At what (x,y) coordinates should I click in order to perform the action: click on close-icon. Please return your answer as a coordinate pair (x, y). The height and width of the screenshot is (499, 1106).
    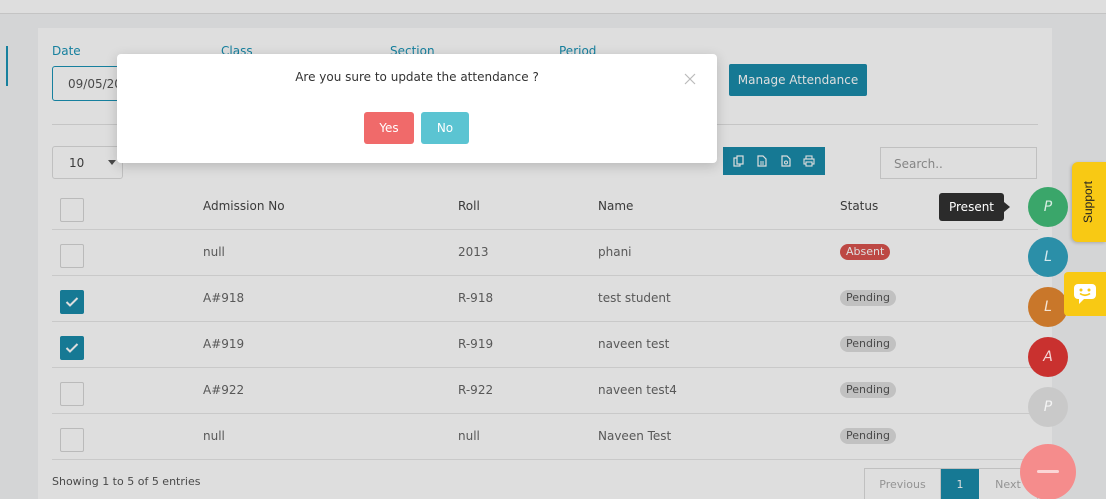
    Looking at the image, I should click on (690, 79).